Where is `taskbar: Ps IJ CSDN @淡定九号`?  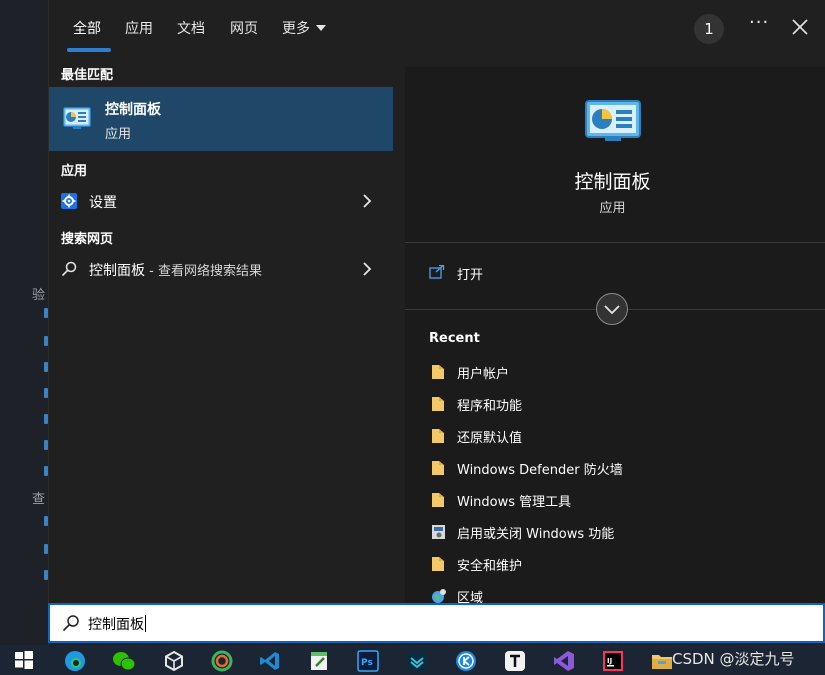
taskbar: Ps IJ CSDN @淡定九号 is located at coordinates (412, 660).